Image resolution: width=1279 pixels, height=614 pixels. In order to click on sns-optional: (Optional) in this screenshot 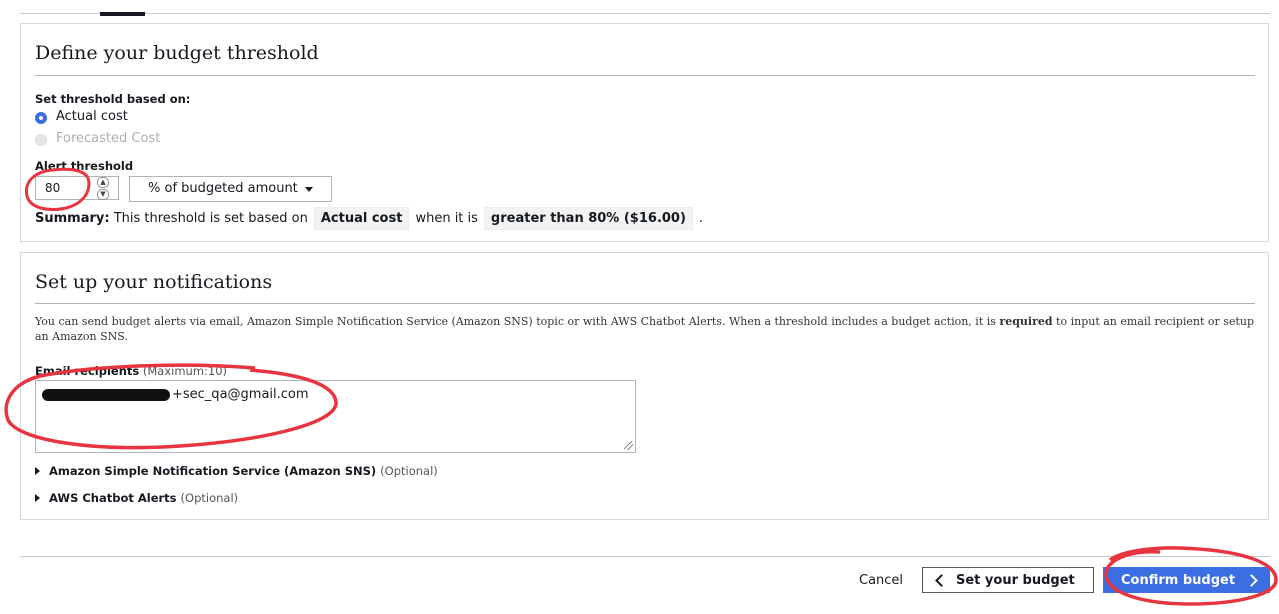, I will do `click(409, 471)`.